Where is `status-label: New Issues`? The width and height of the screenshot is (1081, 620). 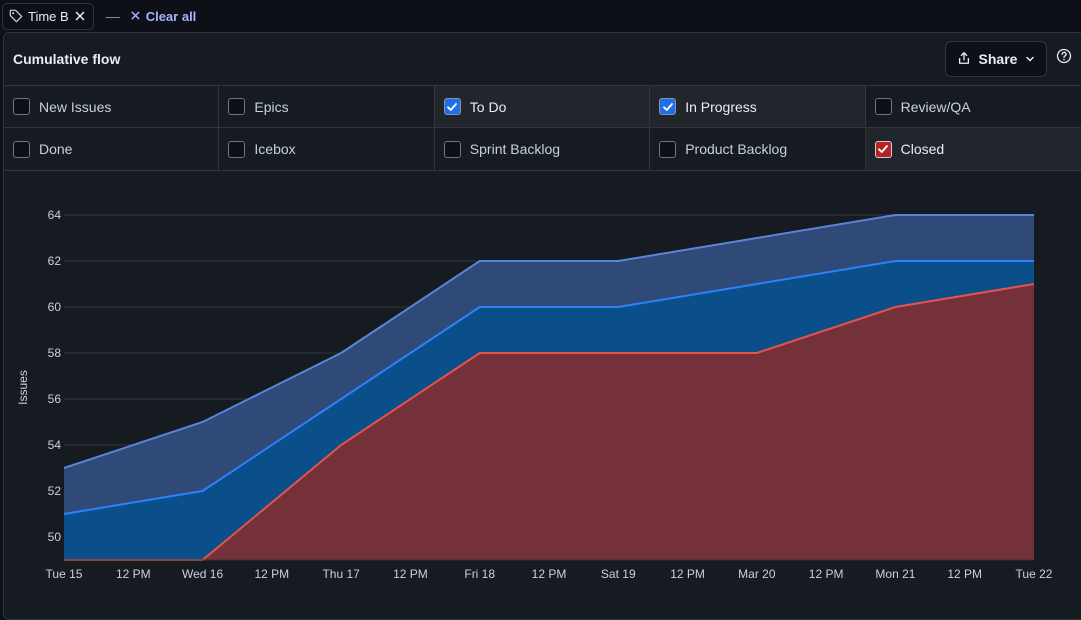 status-label: New Issues is located at coordinates (75, 106).